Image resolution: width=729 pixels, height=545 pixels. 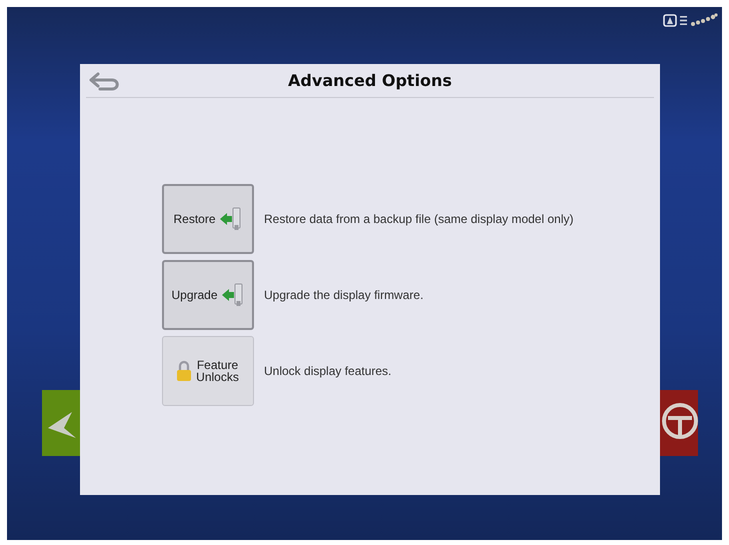 I want to click on option-button: Restore, so click(x=208, y=219).